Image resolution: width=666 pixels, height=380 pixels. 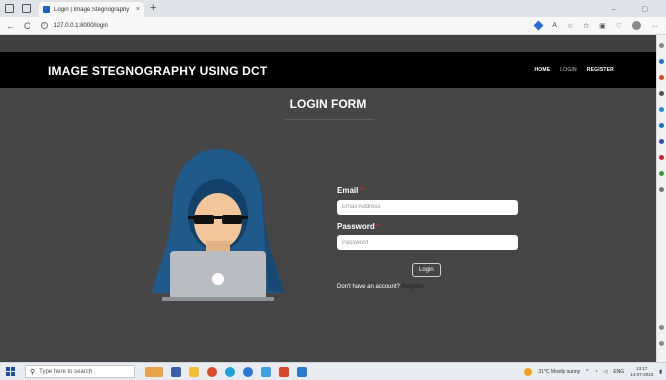 I want to click on vscode-icon, so click(x=302, y=371).